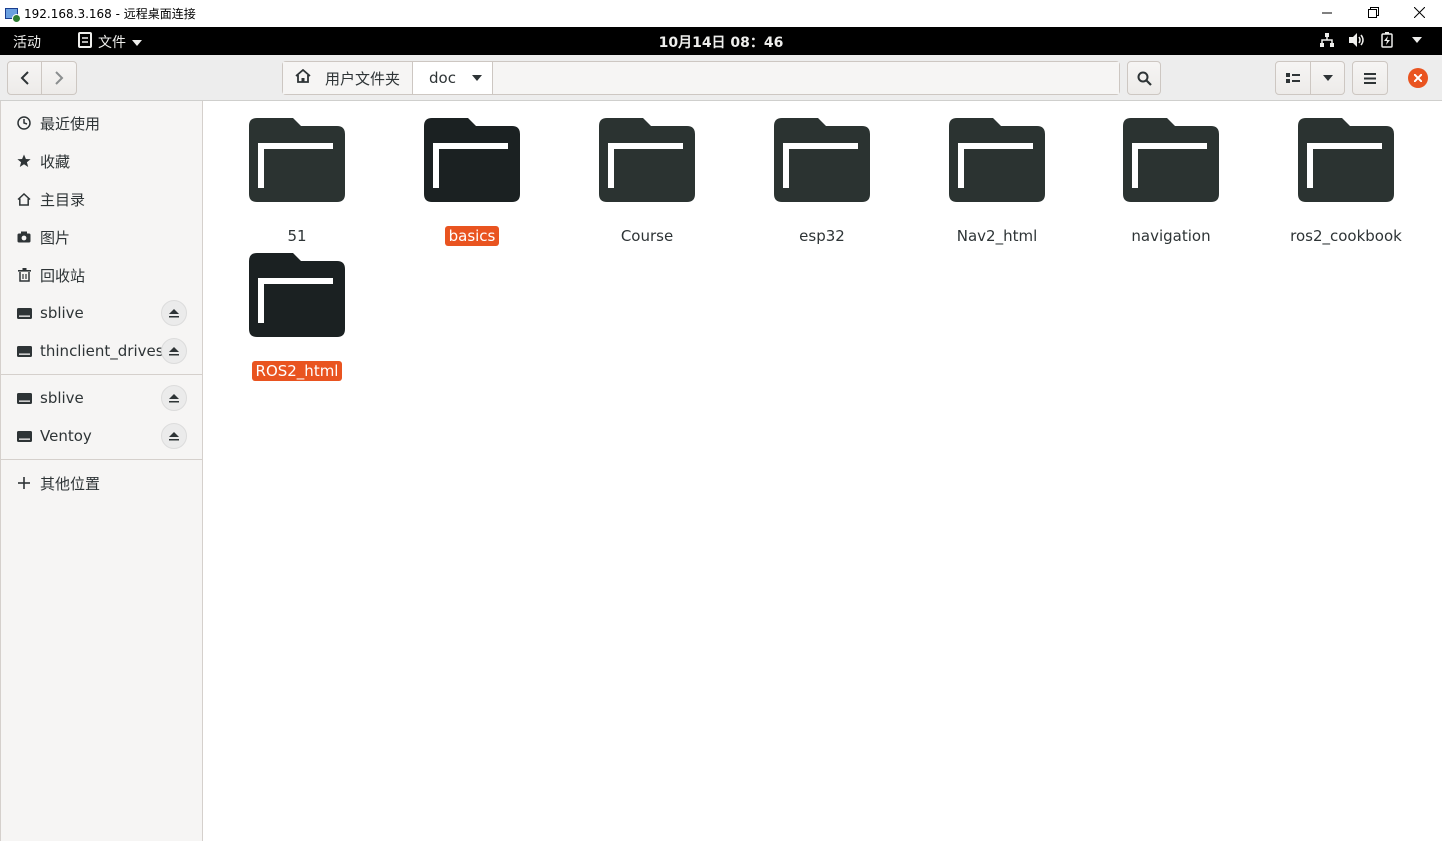  What do you see at coordinates (701, 78) in the screenshot?
I see `path-bar: 用户文件夹 doc` at bounding box center [701, 78].